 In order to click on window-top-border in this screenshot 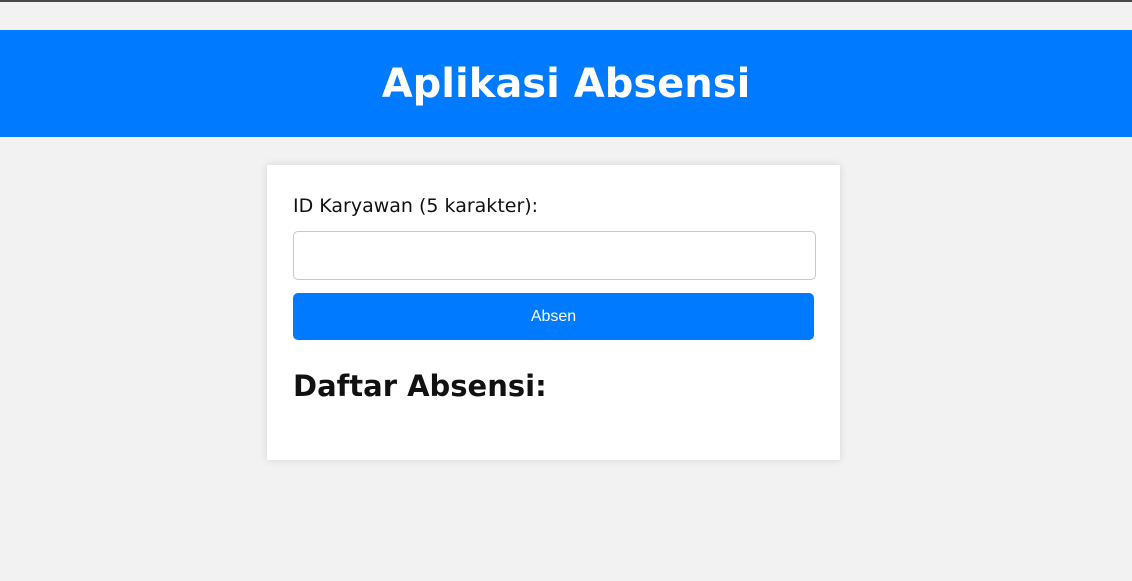, I will do `click(566, 1)`.